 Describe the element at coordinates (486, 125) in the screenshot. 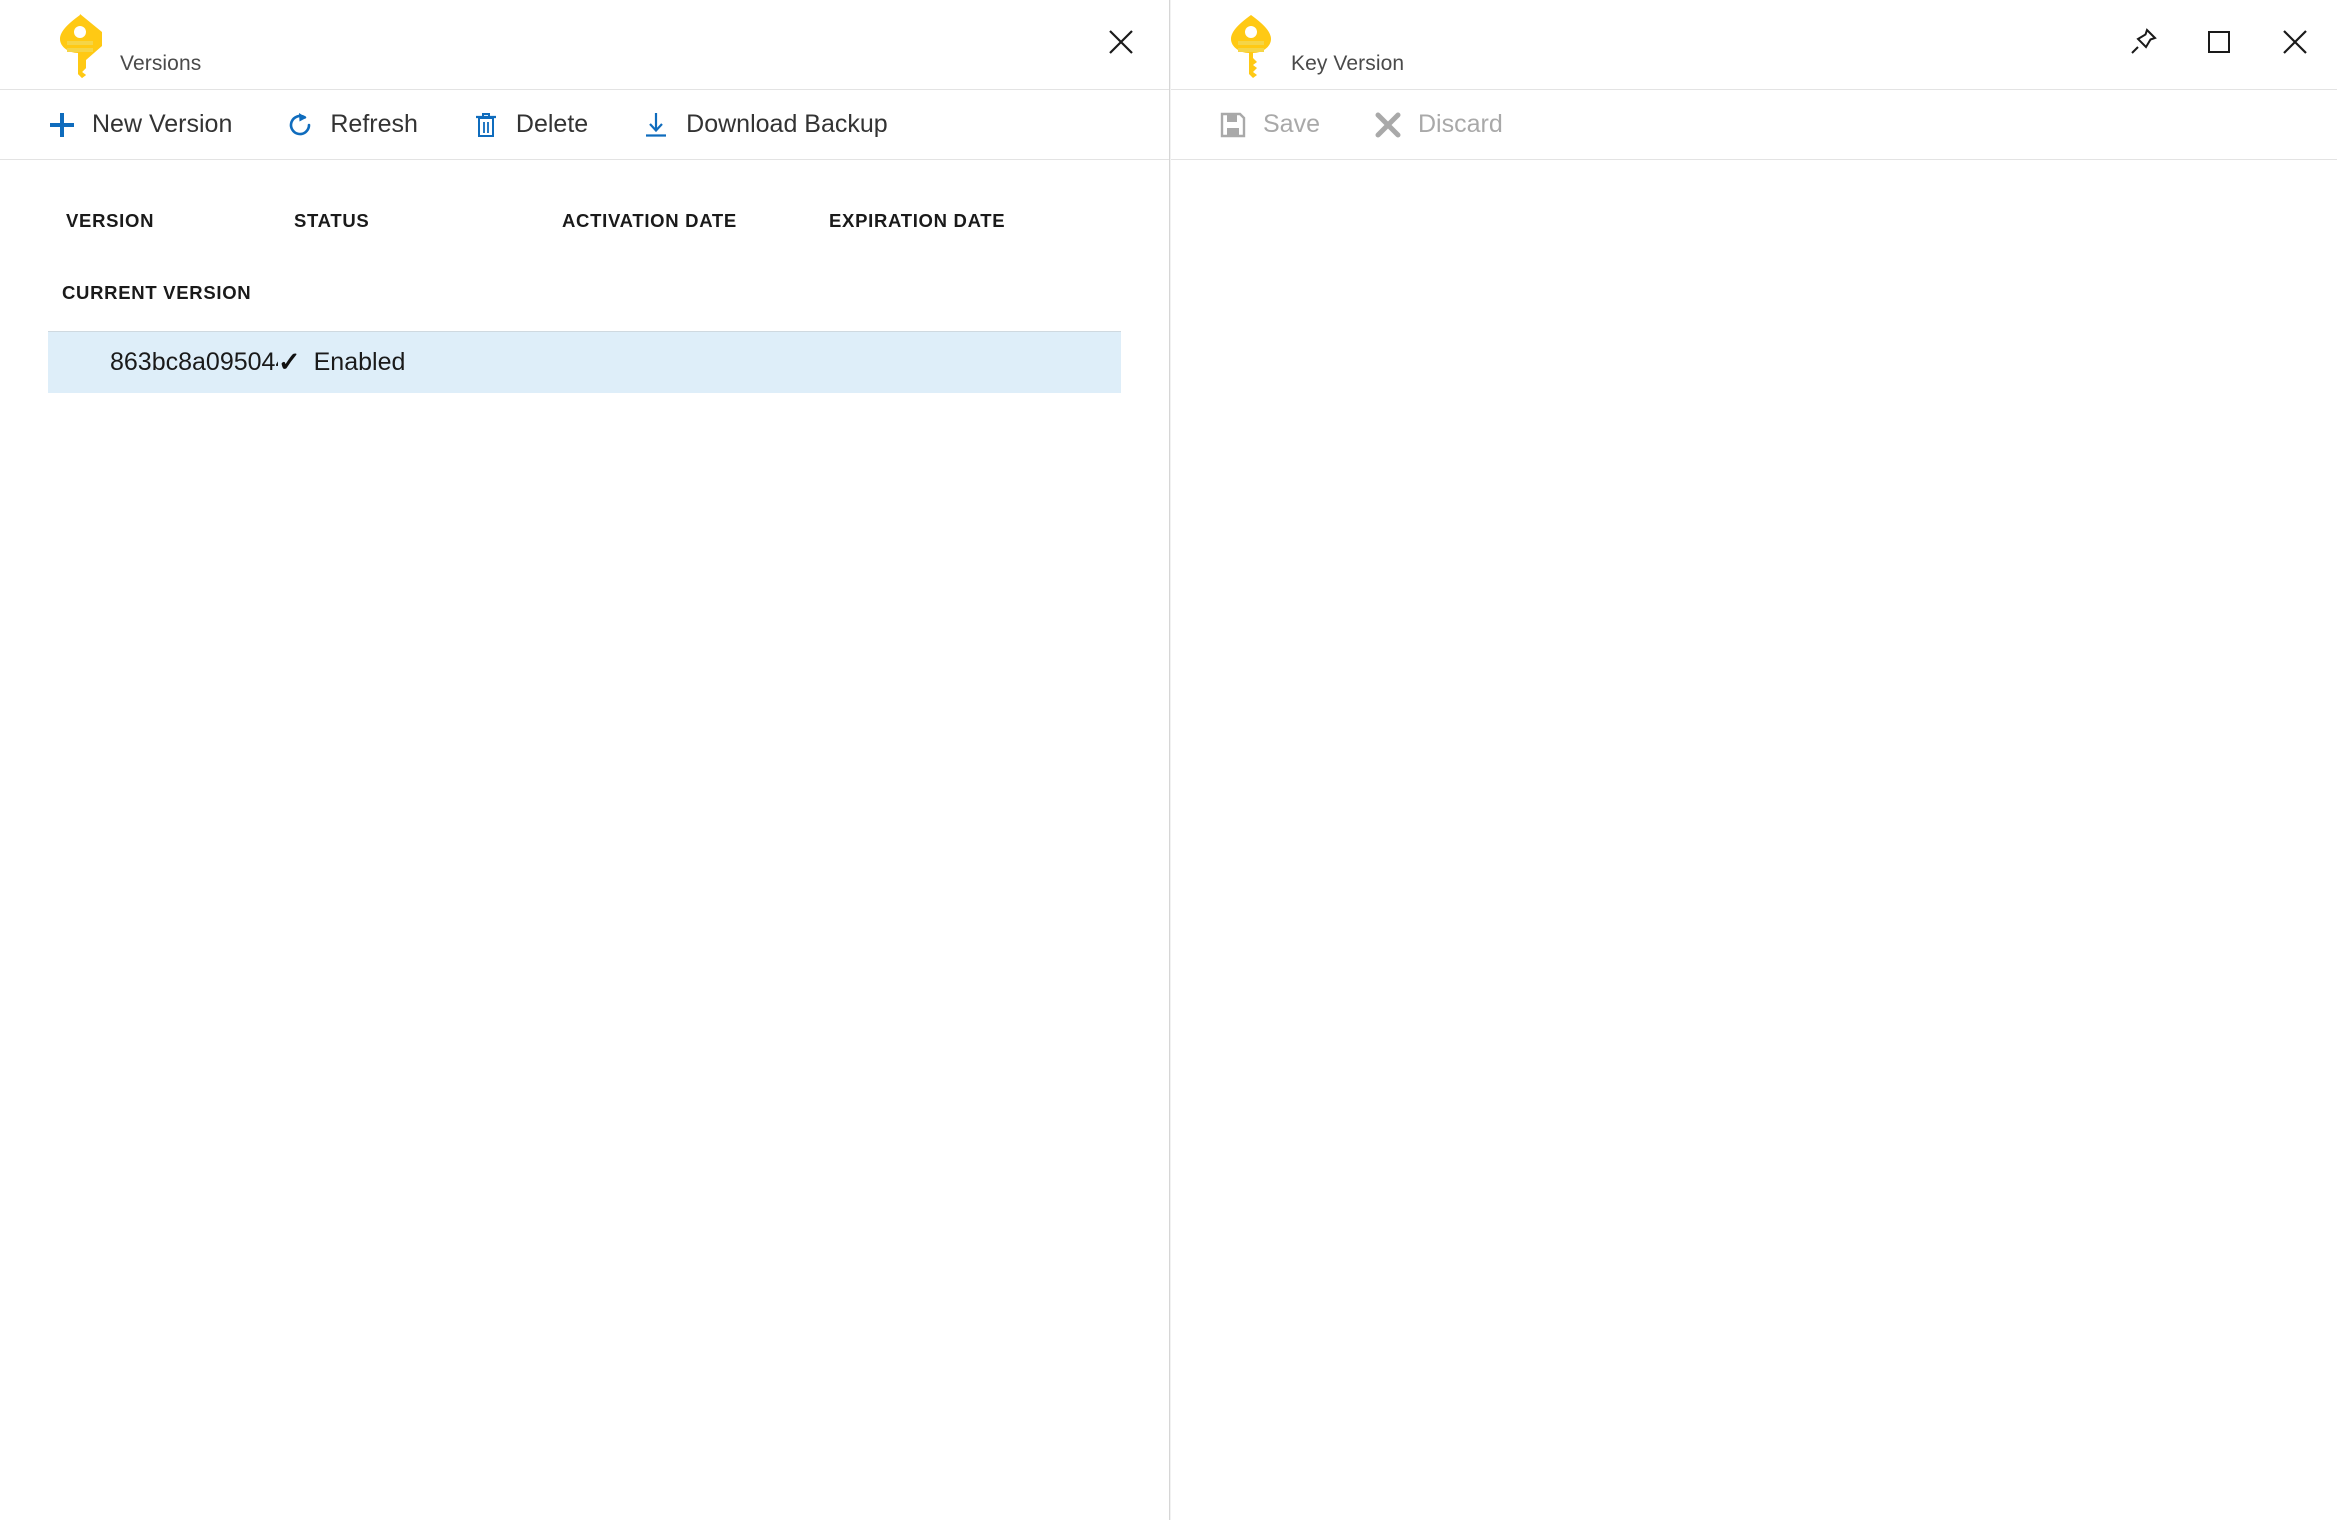

I see `trash-icon` at that location.